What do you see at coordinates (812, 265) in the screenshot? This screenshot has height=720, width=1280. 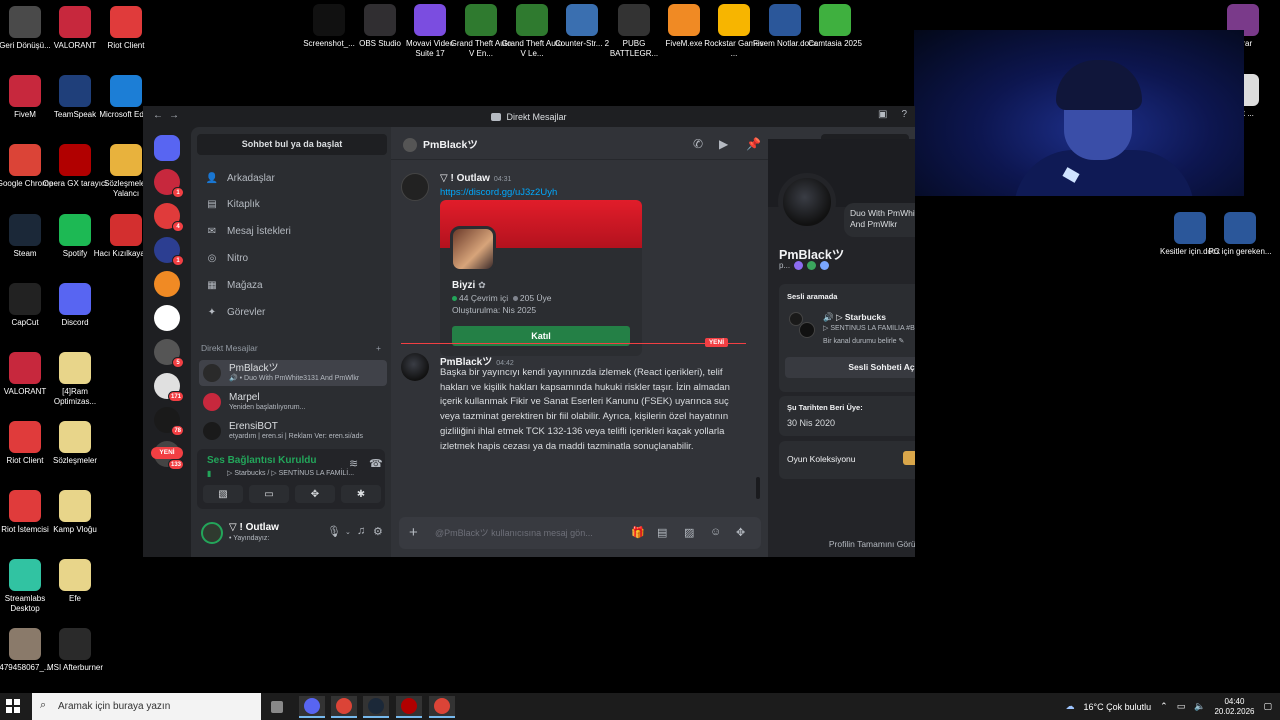 I see `quest-badge-icon` at bounding box center [812, 265].